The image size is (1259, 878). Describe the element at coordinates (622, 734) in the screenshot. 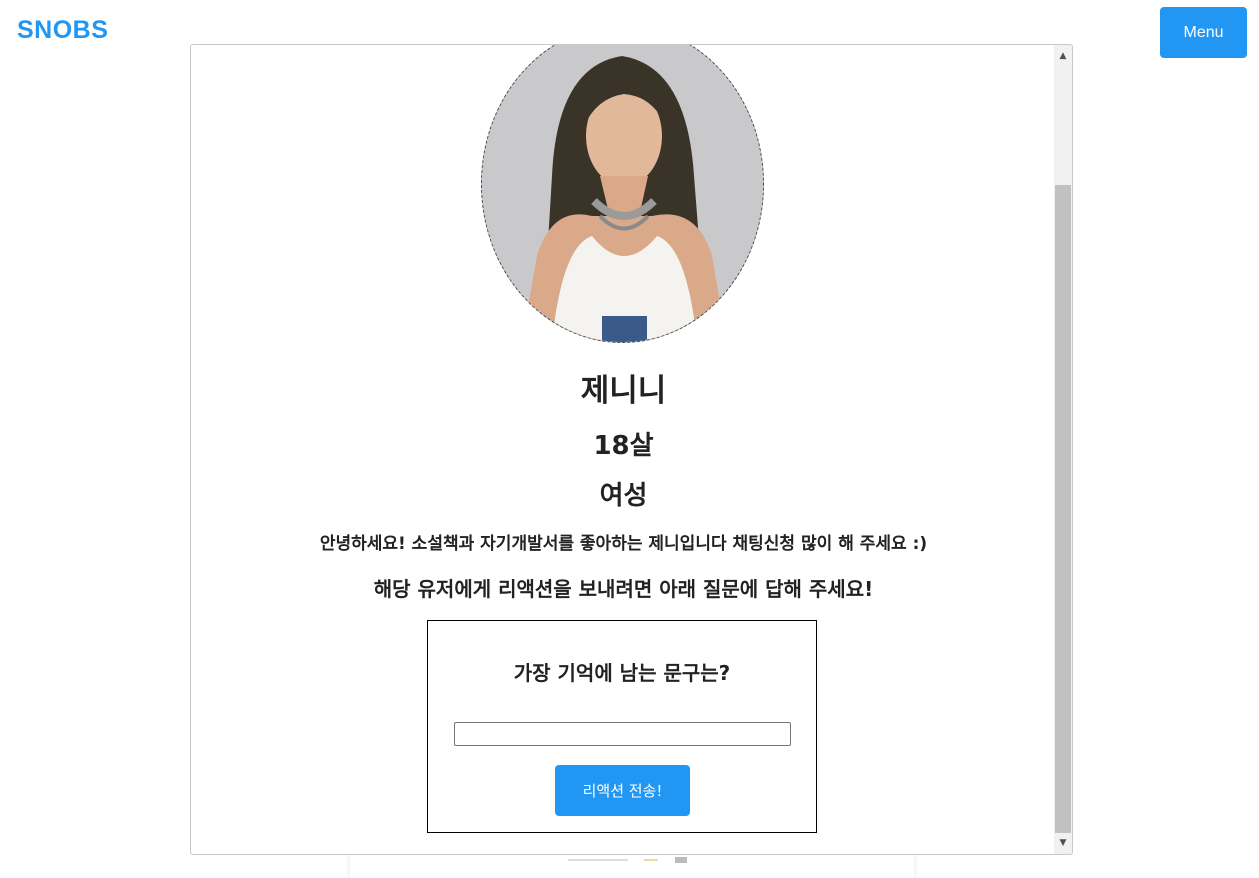

I see `answer-input` at that location.